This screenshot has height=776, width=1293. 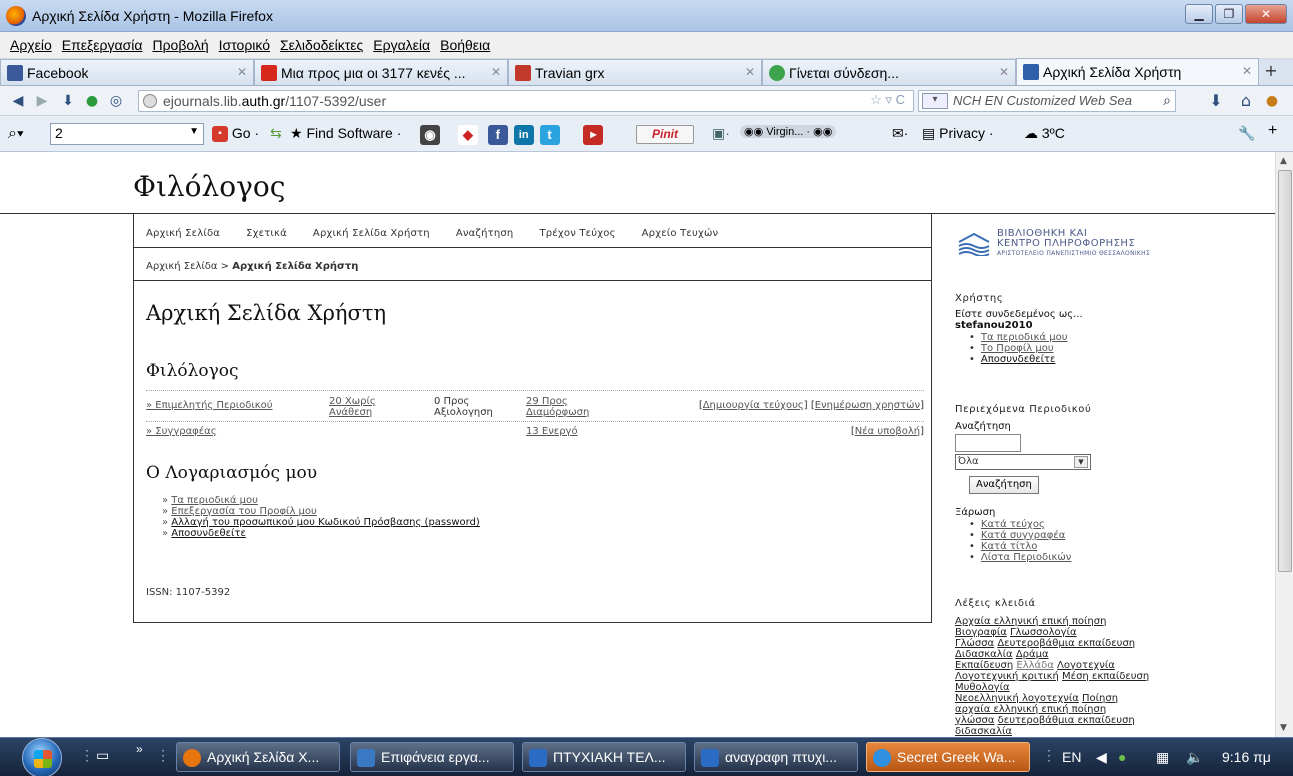 What do you see at coordinates (1162, 757) in the screenshot?
I see `network-icon: ▦` at bounding box center [1162, 757].